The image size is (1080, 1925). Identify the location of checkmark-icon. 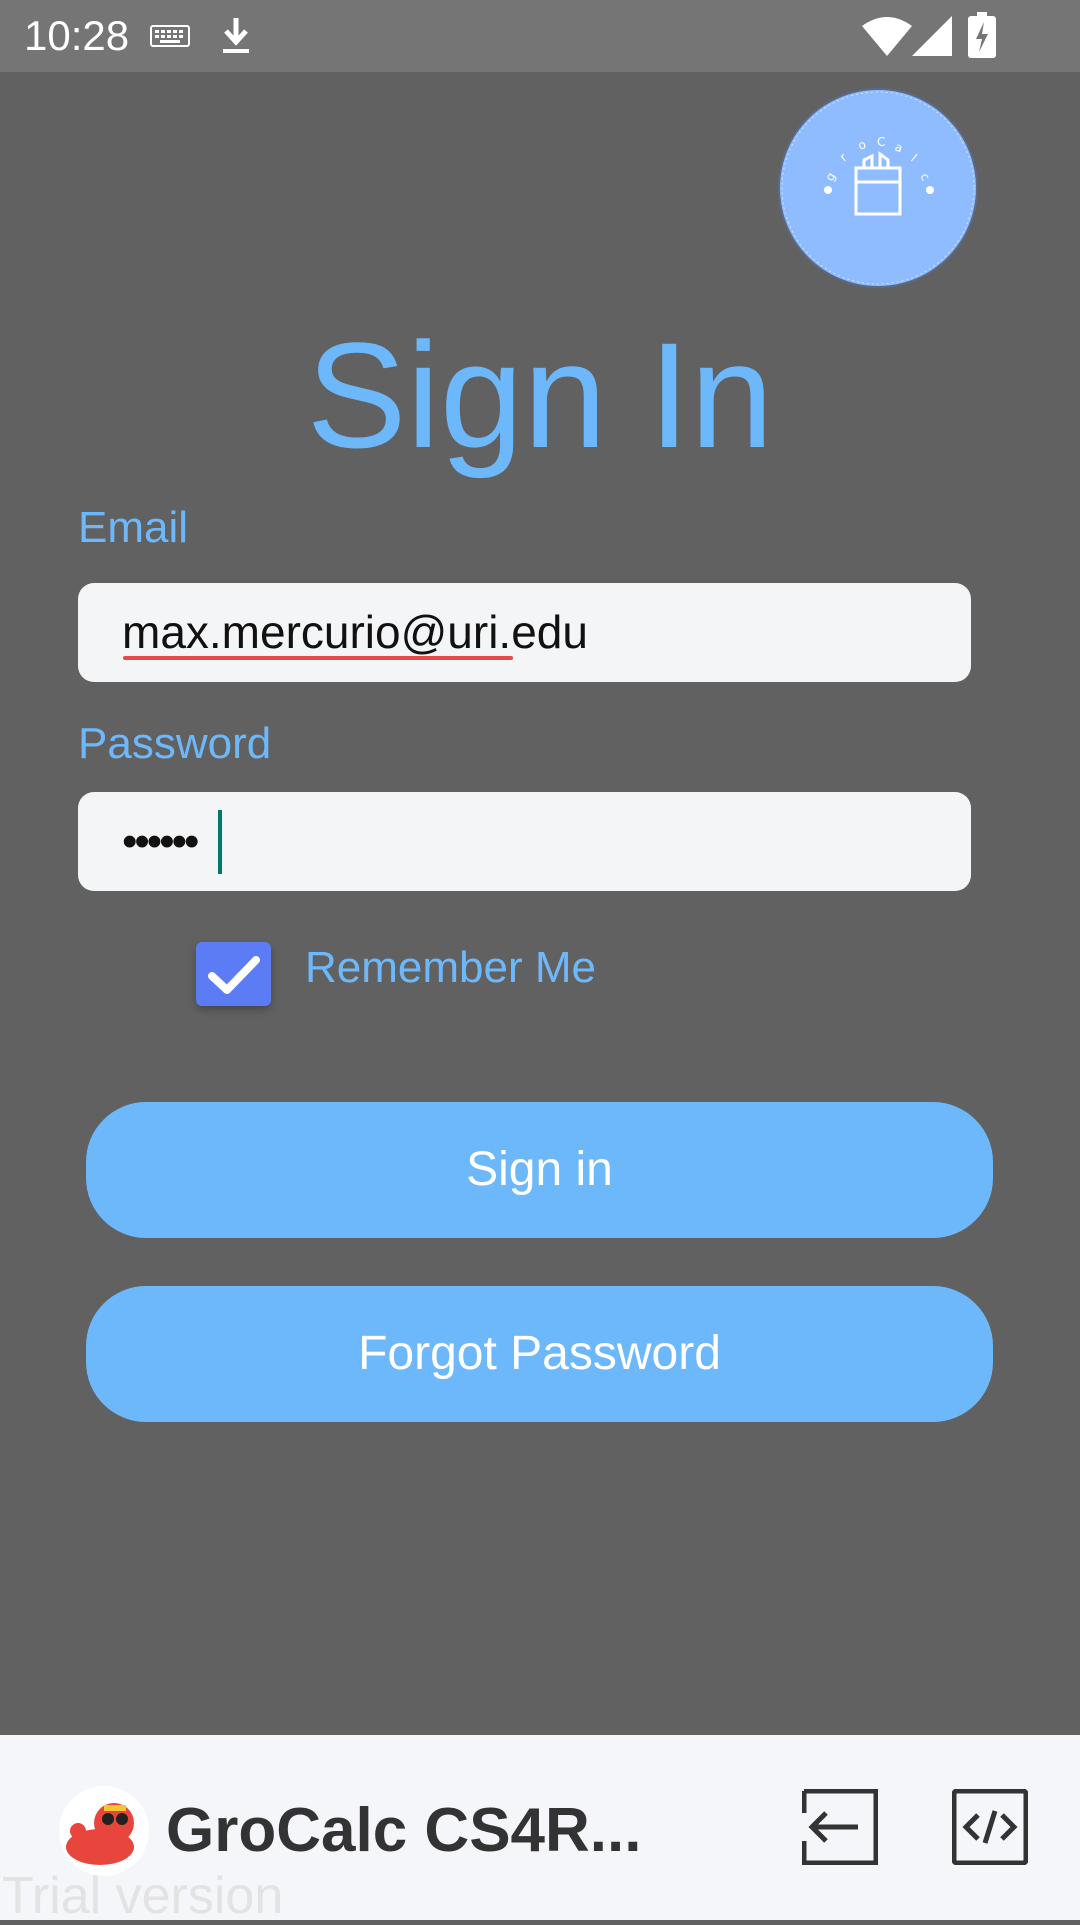
(234, 975).